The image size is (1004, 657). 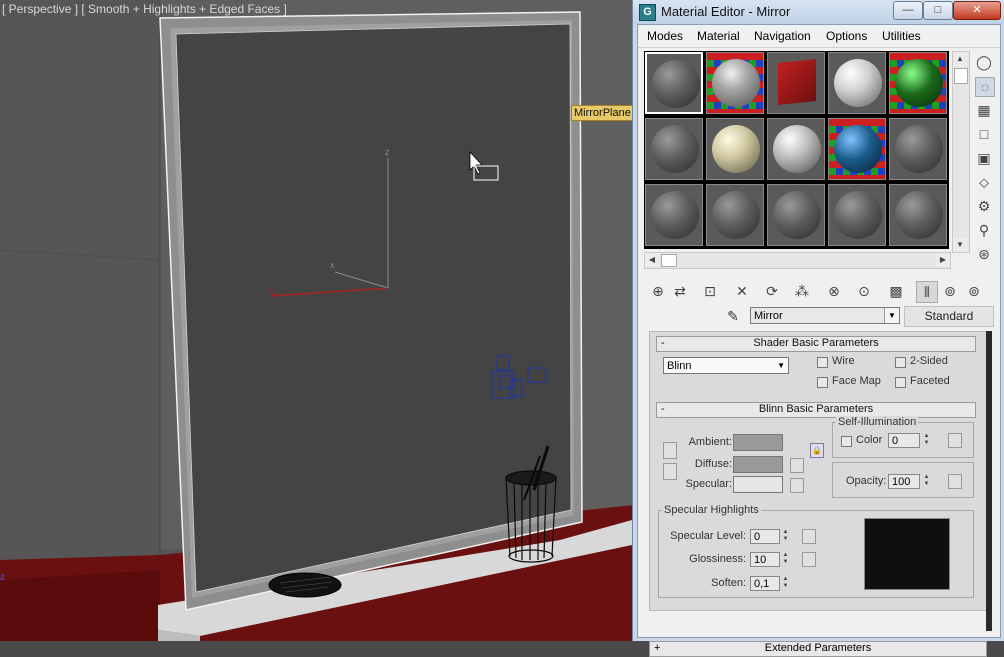 I want to click on material-name-field: Mirror ▼, so click(x=825, y=315).